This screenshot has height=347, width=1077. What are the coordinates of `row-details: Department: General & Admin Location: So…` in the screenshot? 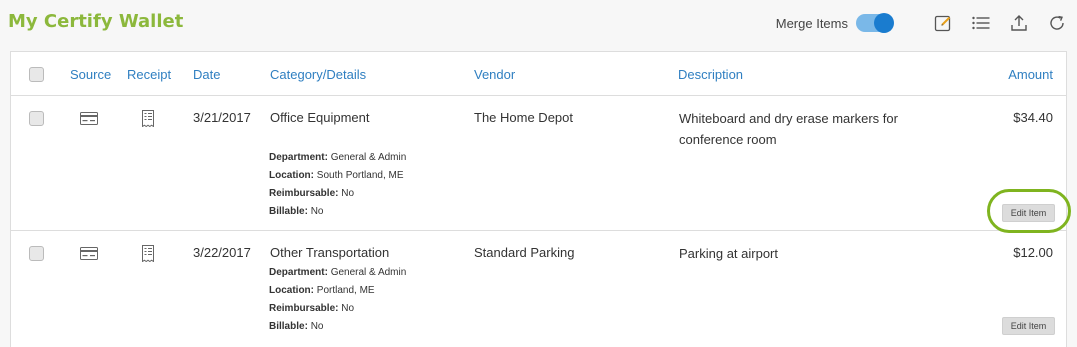 It's located at (337, 185).